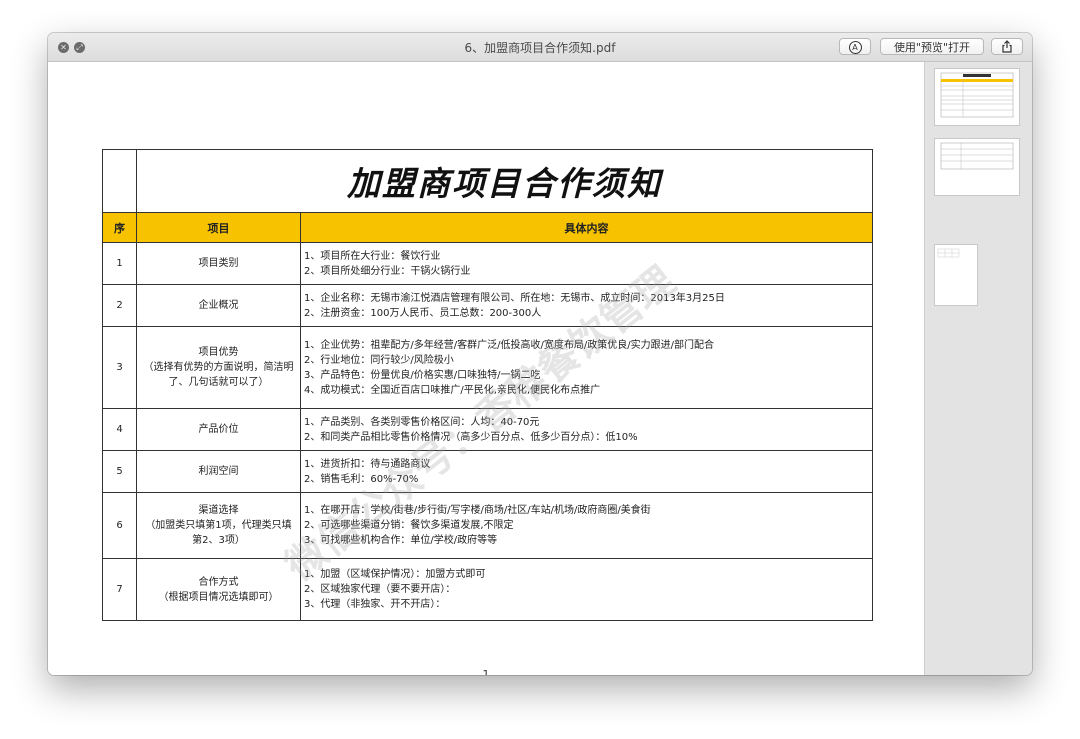 This screenshot has width=1080, height=739. Describe the element at coordinates (380, 589) in the screenshot. I see `content-line: 2、区域独家代理（要不要开店）：` at that location.